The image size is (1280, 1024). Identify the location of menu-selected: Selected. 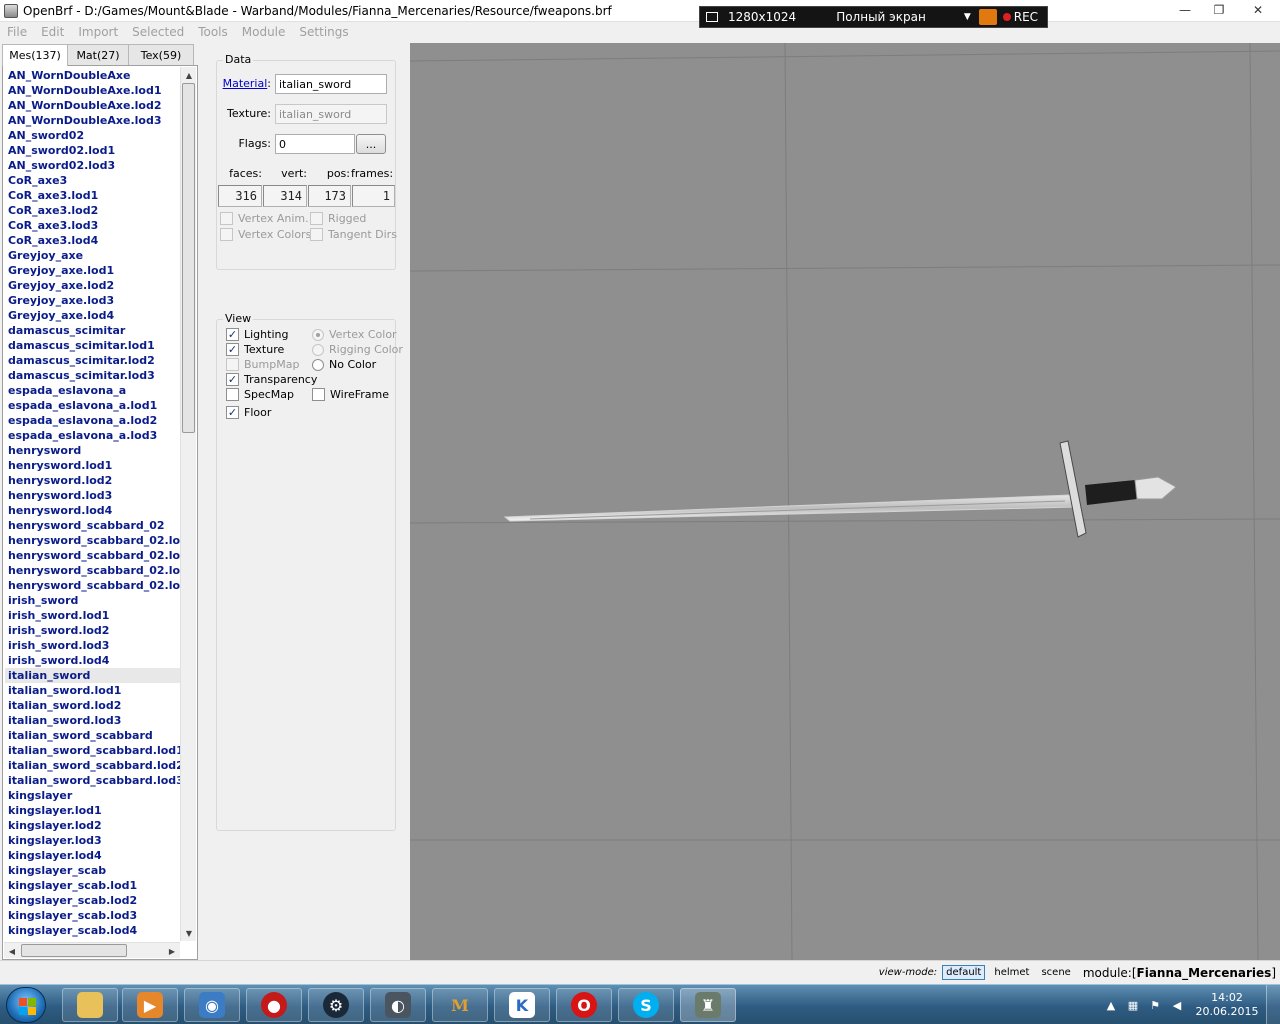
(158, 32).